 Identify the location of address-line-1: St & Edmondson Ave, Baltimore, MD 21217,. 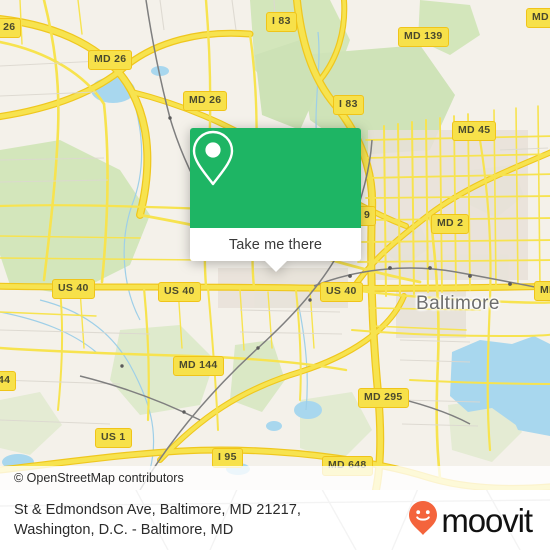
(157, 510).